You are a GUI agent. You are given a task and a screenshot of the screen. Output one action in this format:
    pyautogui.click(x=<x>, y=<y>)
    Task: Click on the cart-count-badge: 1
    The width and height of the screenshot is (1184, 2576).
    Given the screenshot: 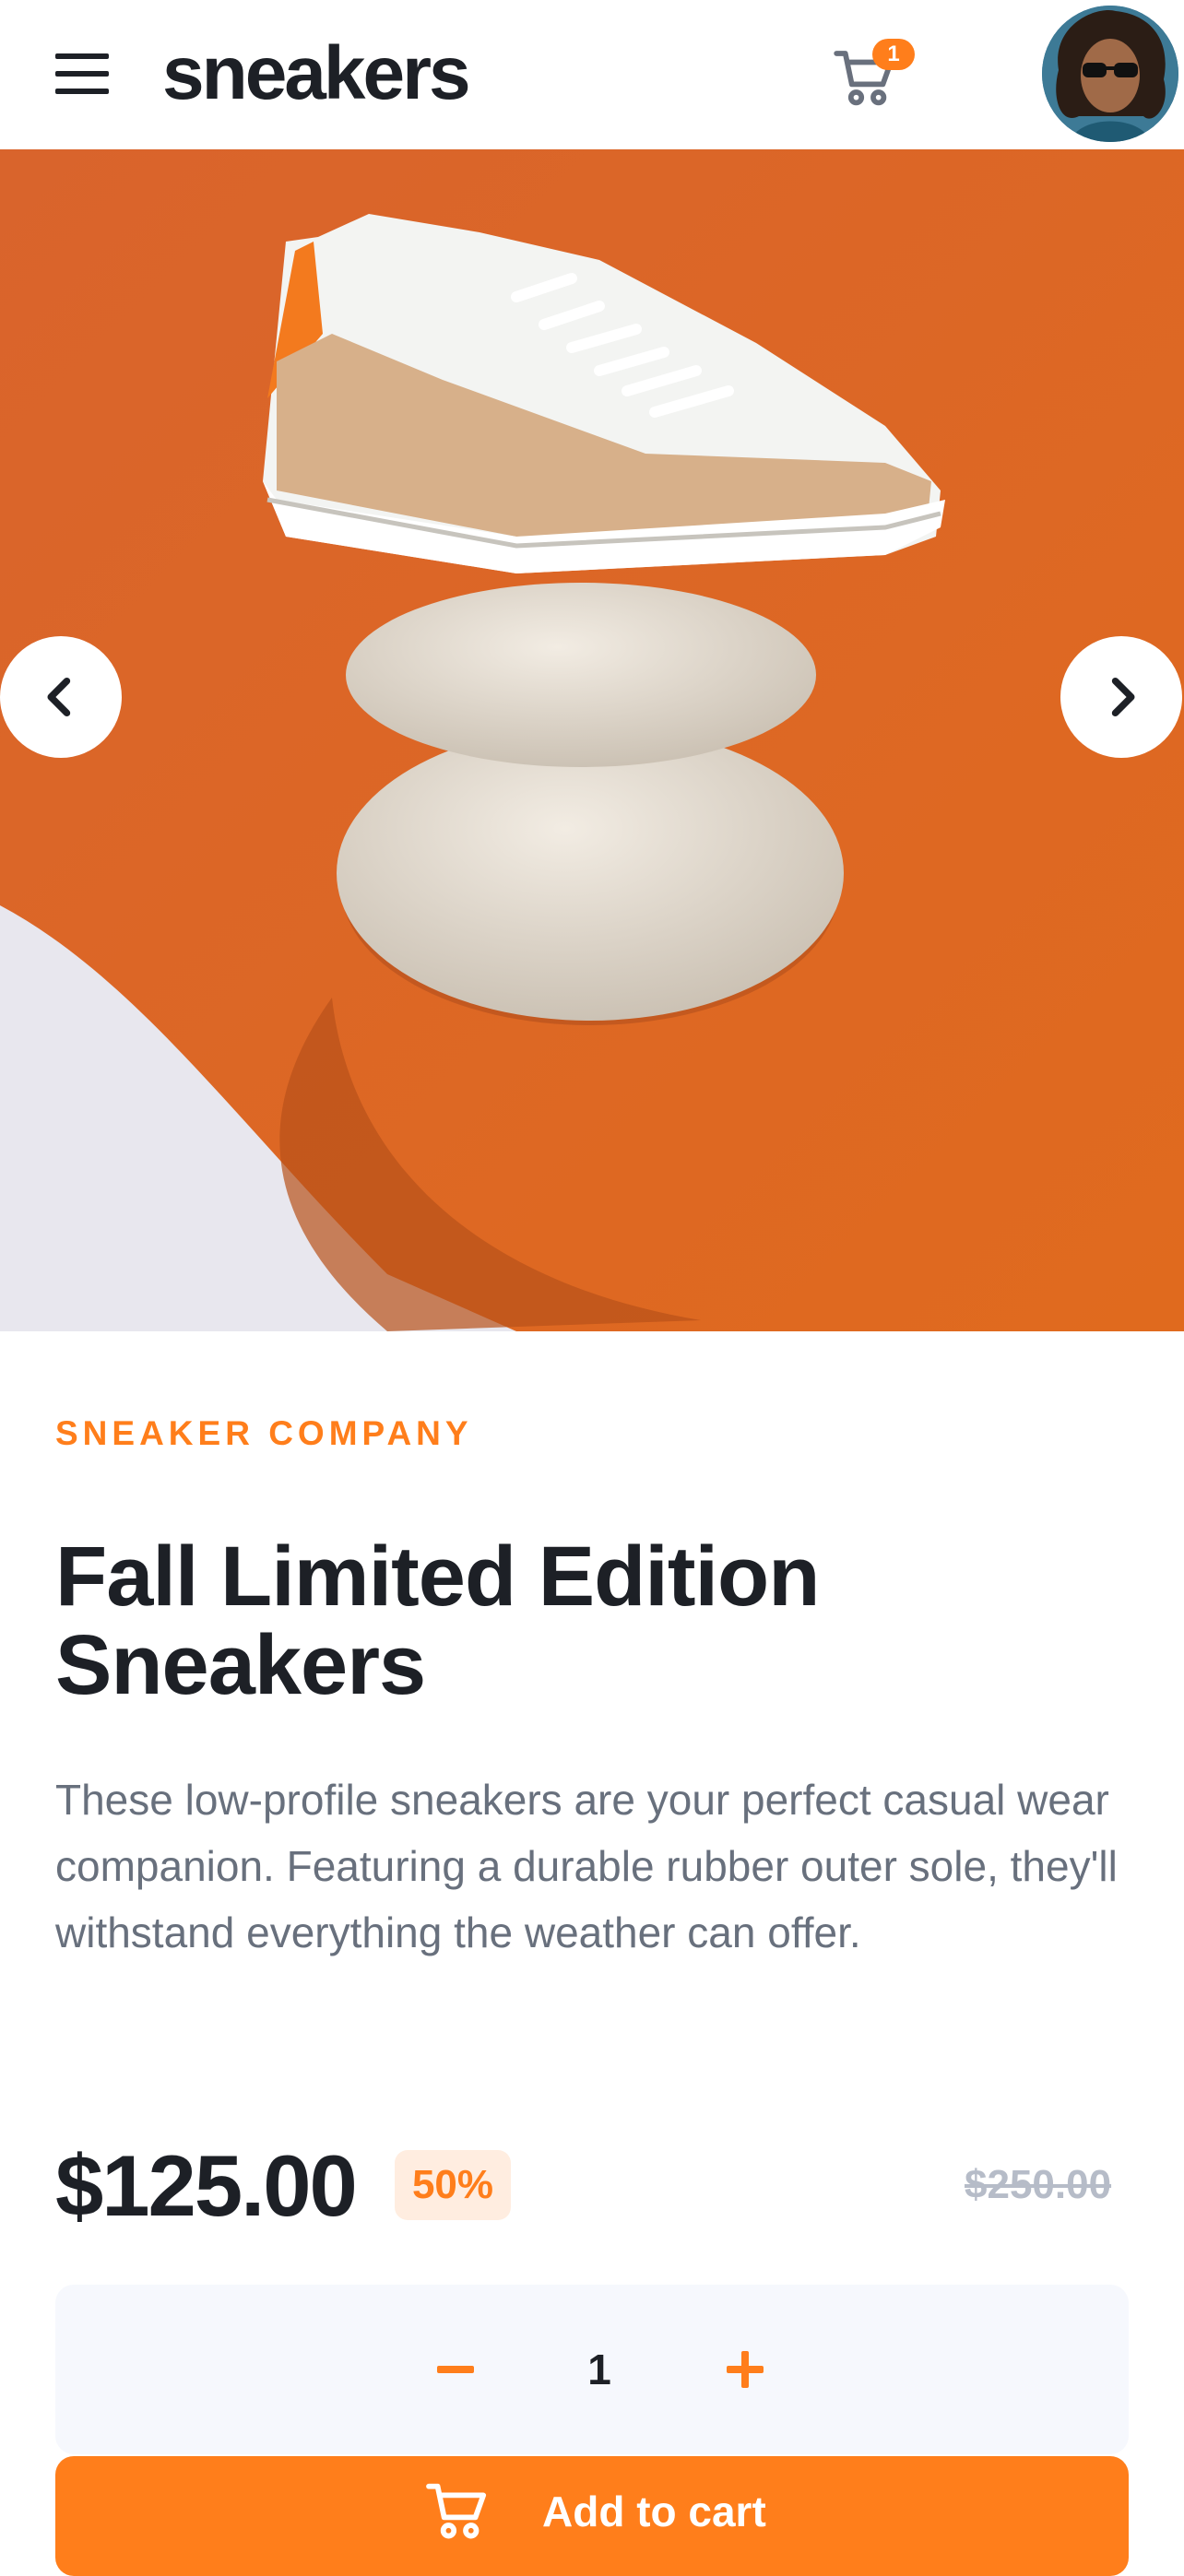 What is the action you would take?
    pyautogui.click(x=893, y=54)
    